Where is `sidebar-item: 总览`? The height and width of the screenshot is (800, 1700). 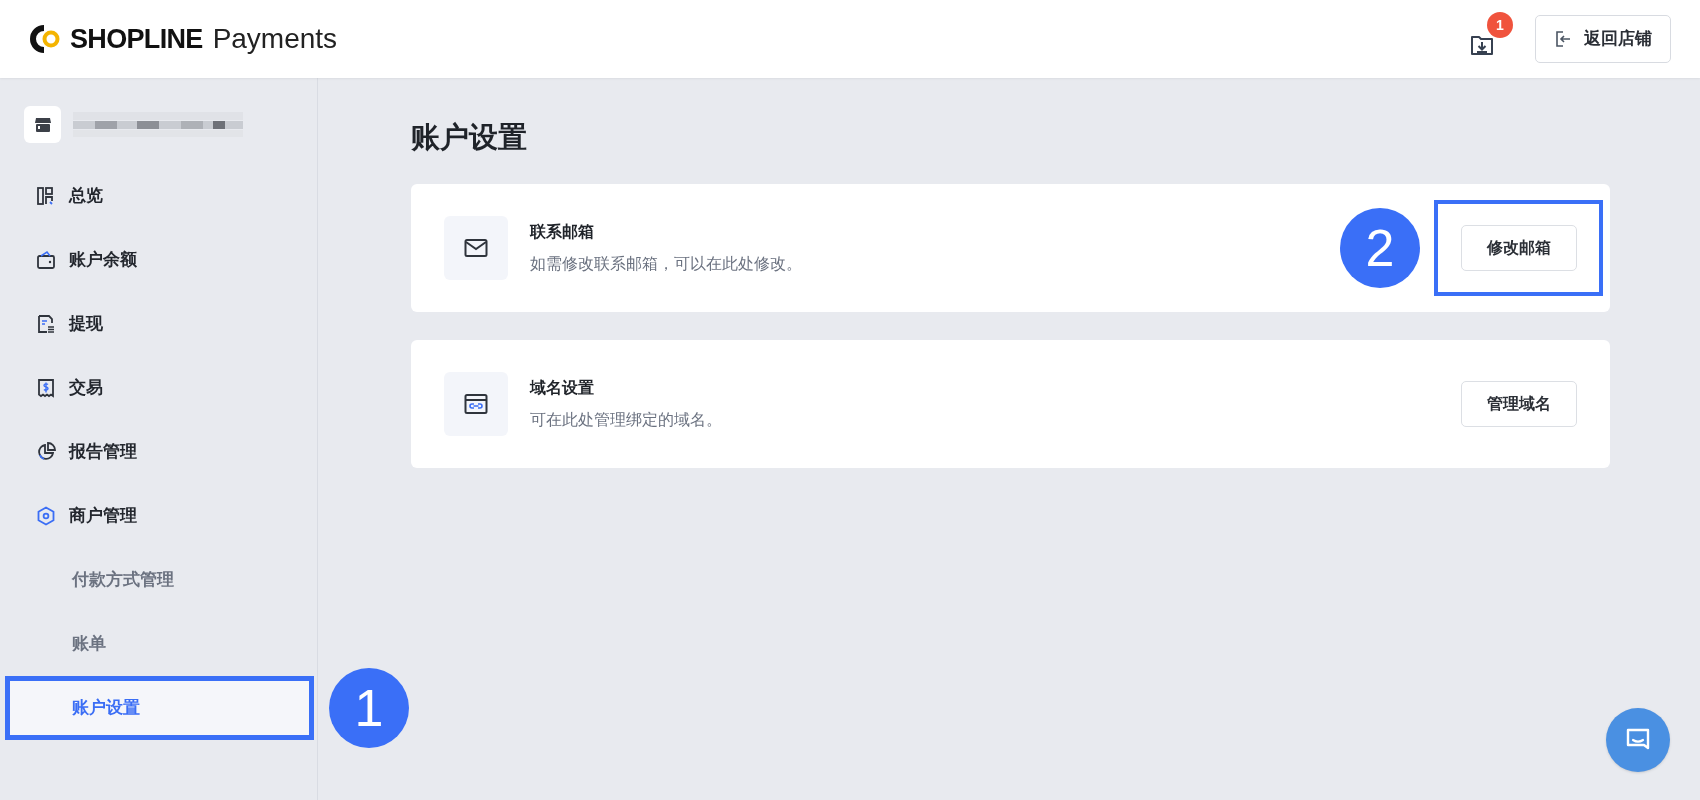
sidebar-item: 总览 is located at coordinates (158, 196).